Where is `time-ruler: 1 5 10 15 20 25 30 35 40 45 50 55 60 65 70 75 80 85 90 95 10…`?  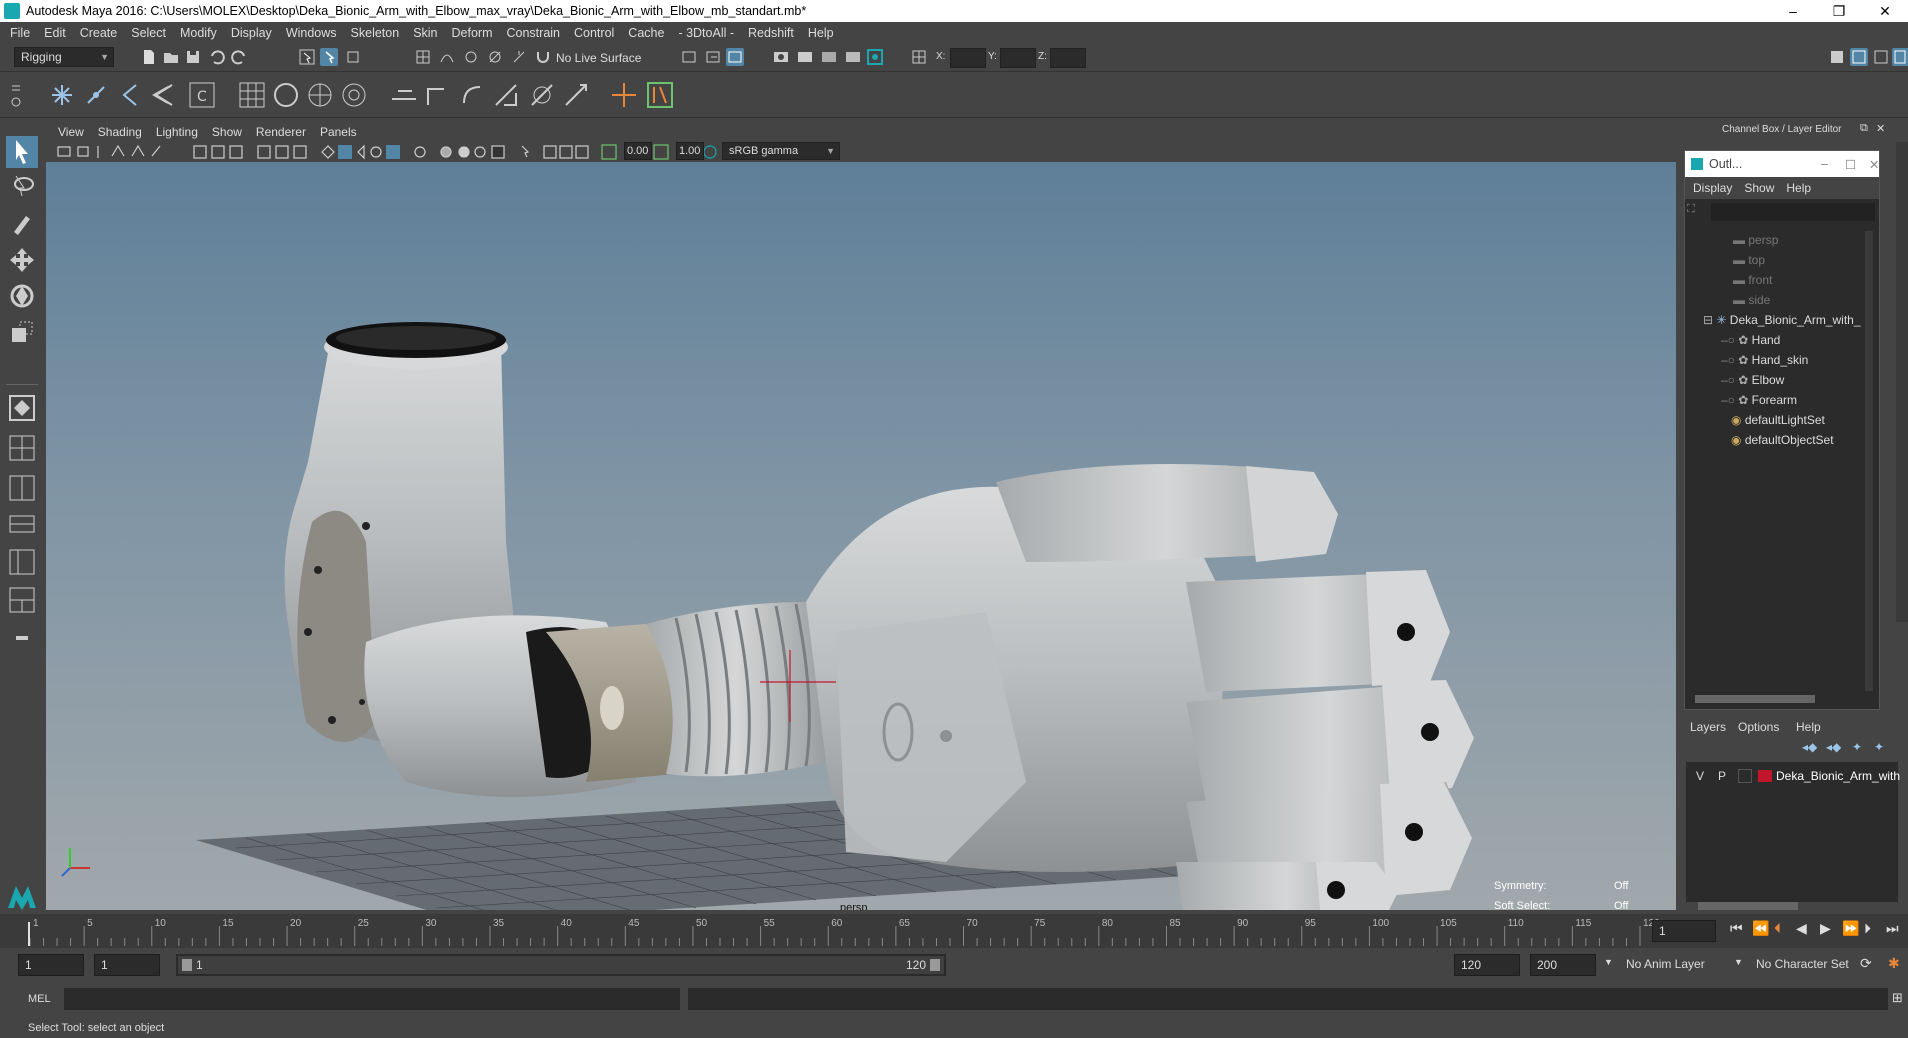 time-ruler: 1 5 10 15 20 25 30 35 40 45 50 55 60 65 70 75 80 85 90 95 10… is located at coordinates (848, 931).